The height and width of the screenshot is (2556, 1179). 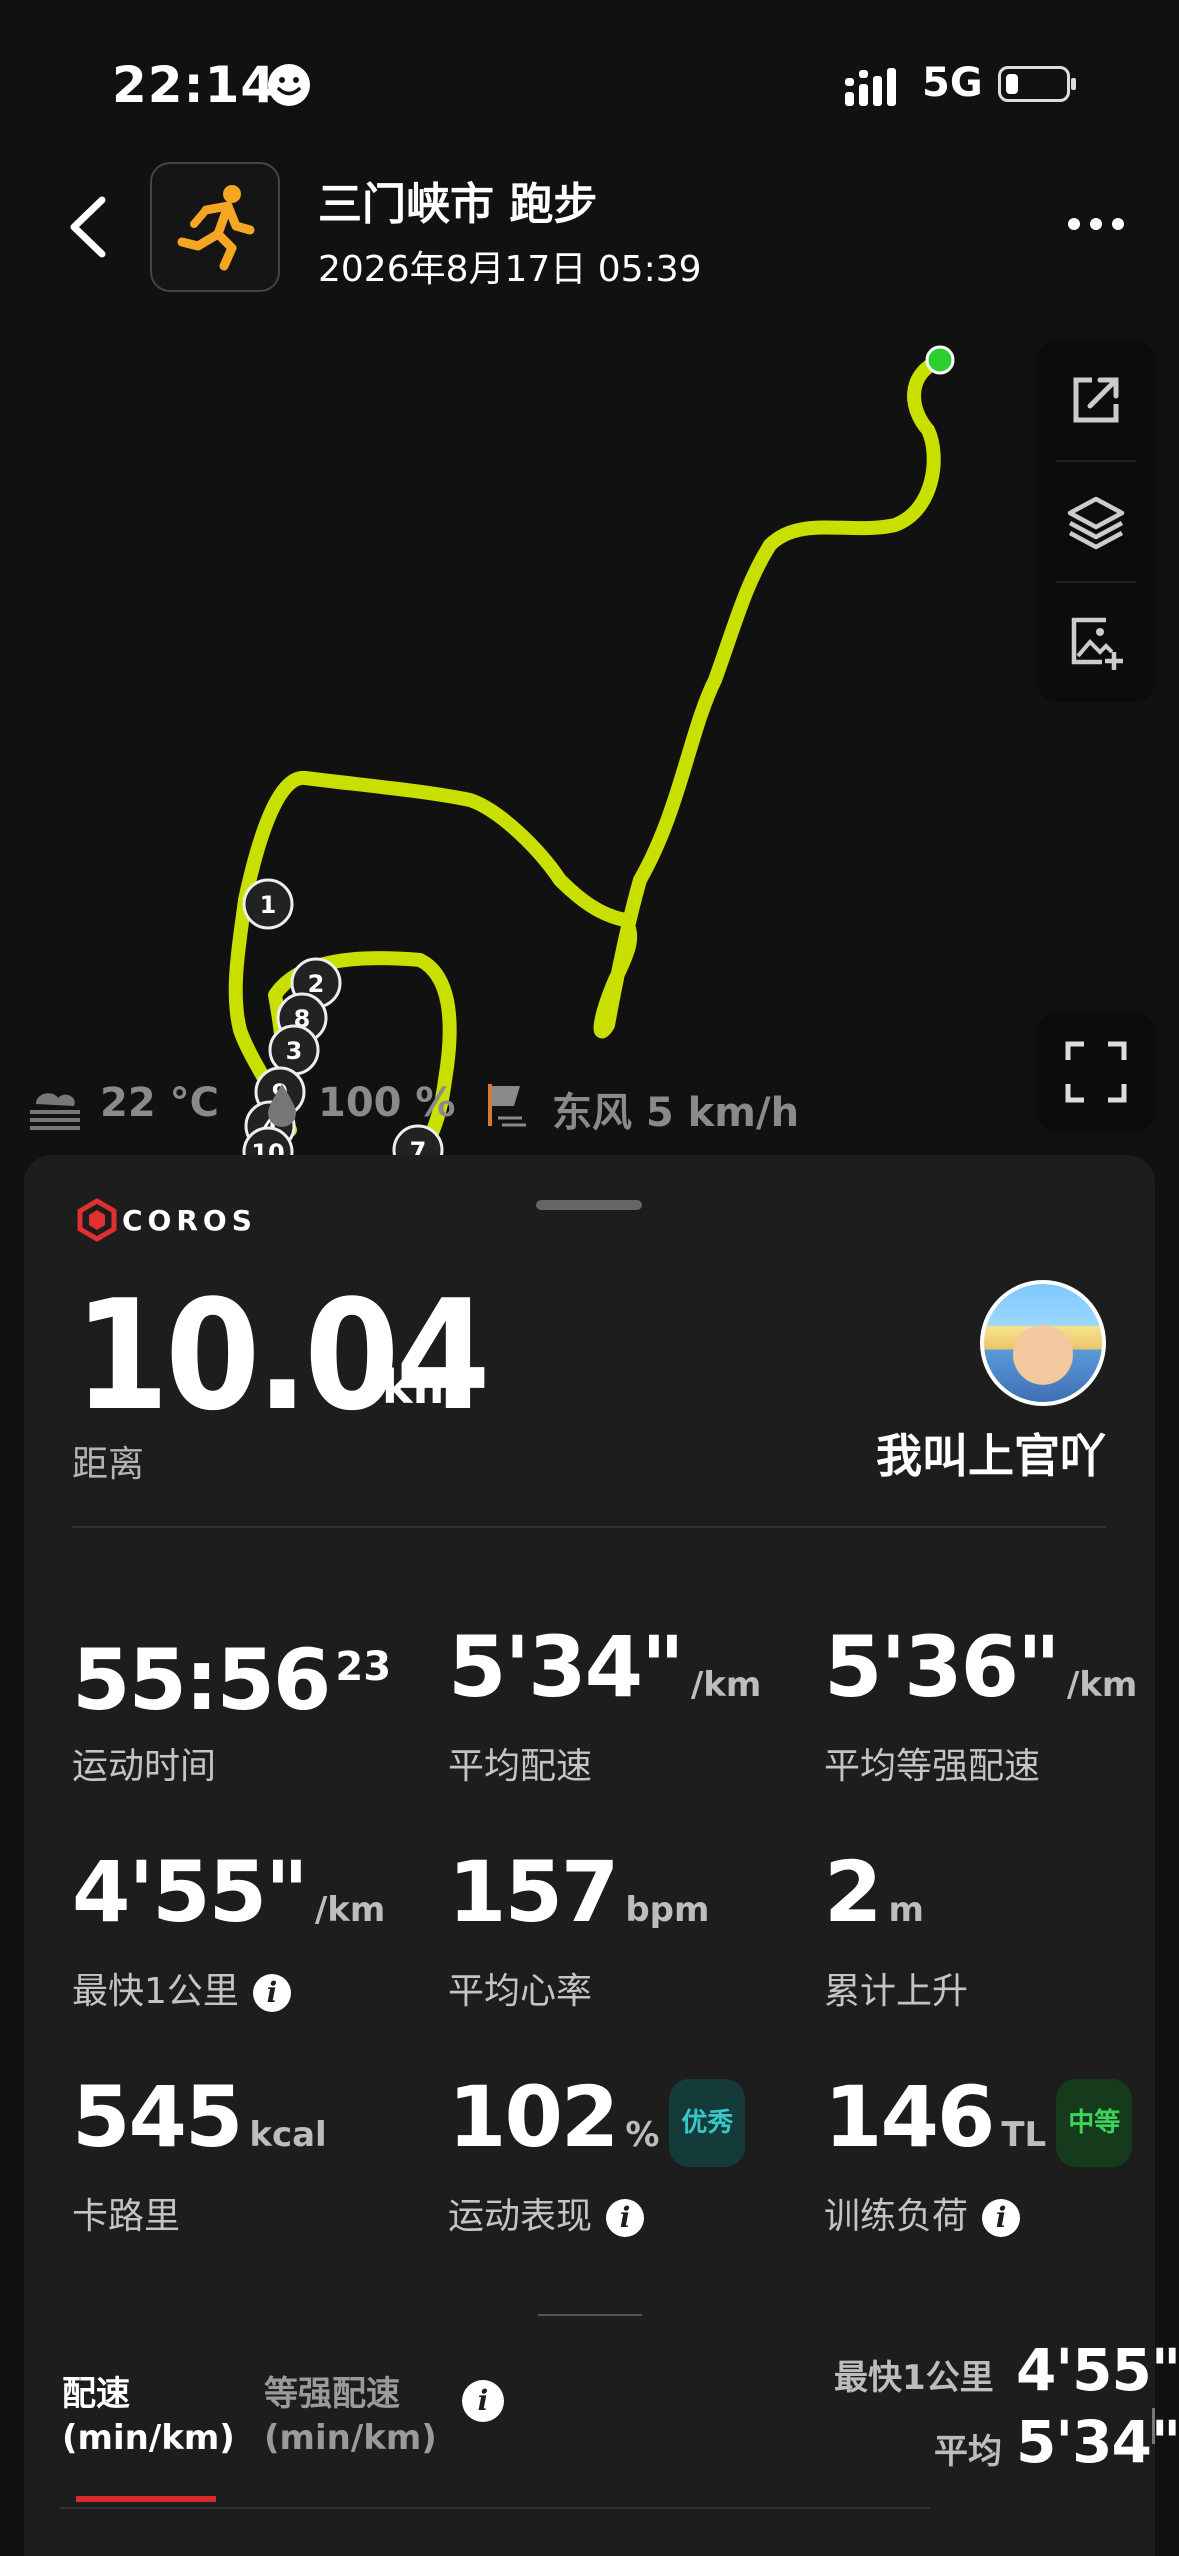 What do you see at coordinates (909, 2117) in the screenshot?
I see `metric-number: 146` at bounding box center [909, 2117].